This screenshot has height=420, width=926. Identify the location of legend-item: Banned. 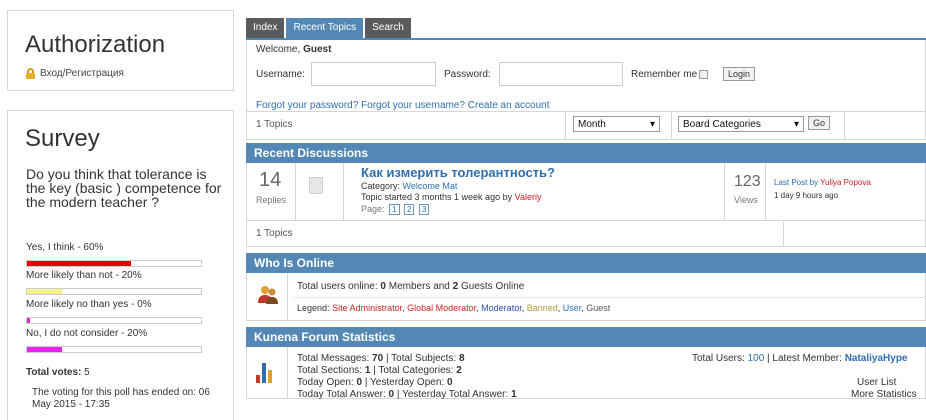
(542, 308).